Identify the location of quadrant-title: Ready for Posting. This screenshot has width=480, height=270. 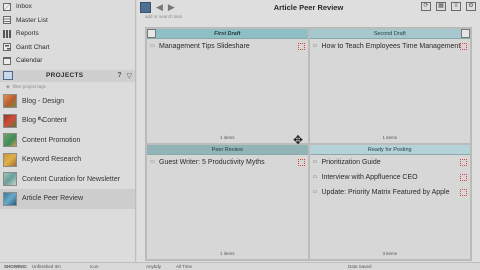
(389, 149).